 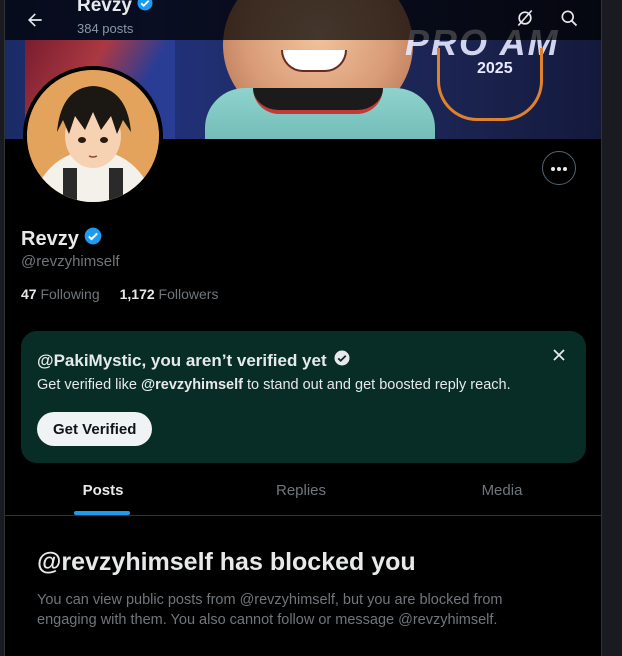 What do you see at coordinates (303, 20) in the screenshot?
I see `top-bar: Revzy 384 posts` at bounding box center [303, 20].